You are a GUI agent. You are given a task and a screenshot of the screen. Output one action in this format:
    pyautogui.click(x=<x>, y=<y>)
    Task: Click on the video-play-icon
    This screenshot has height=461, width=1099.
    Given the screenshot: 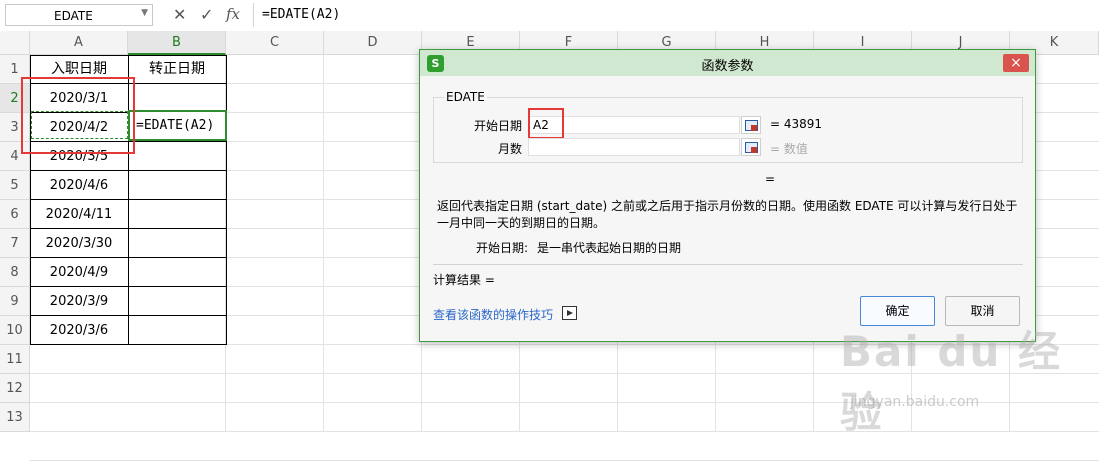 What is the action you would take?
    pyautogui.click(x=569, y=313)
    